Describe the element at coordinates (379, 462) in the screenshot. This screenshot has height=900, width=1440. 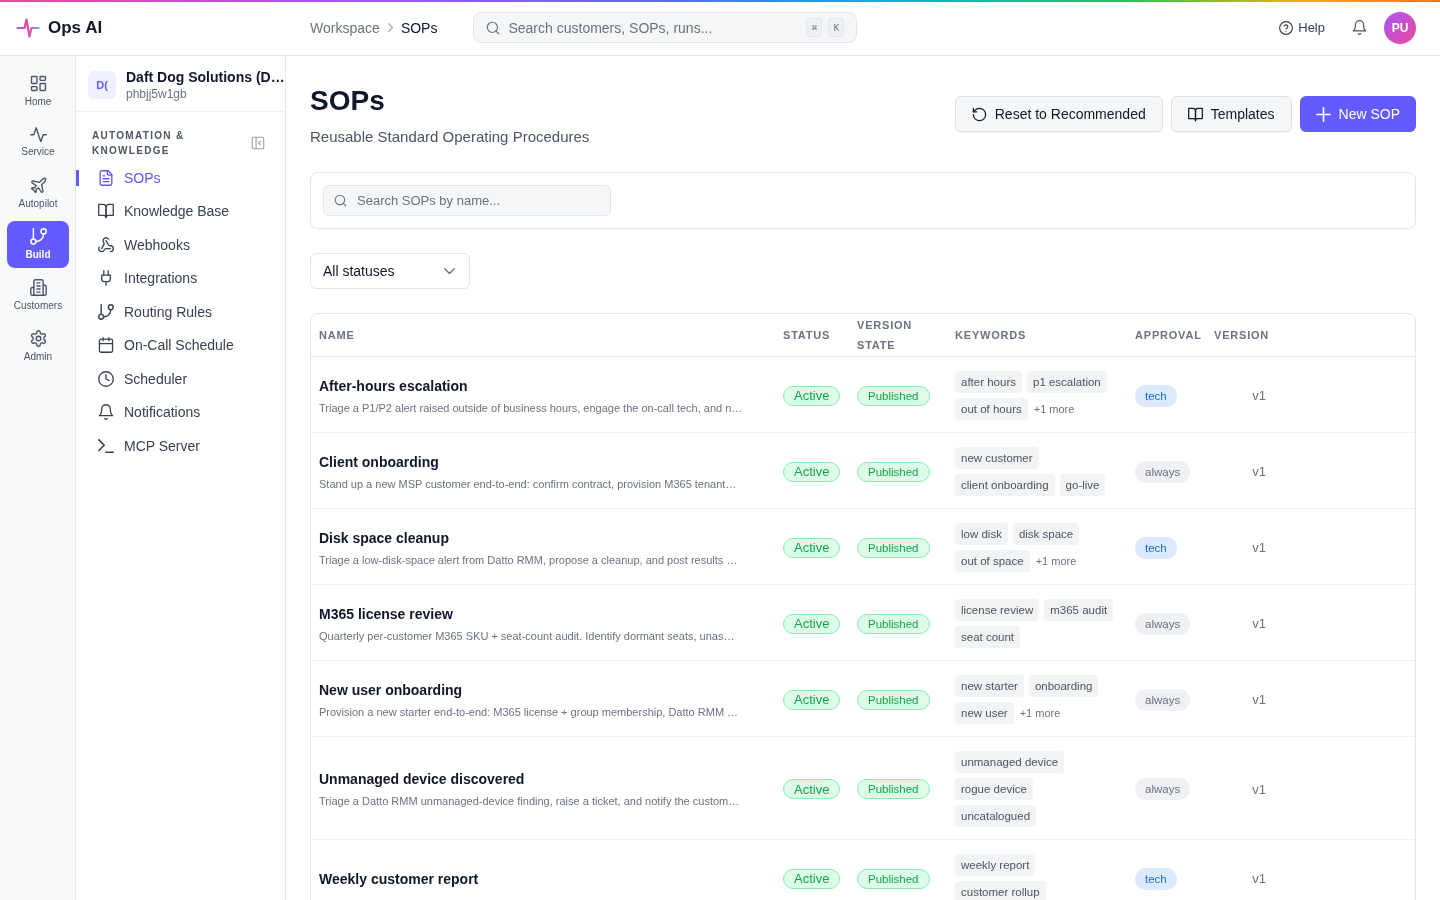
I see `sop-name: Client onboarding` at that location.